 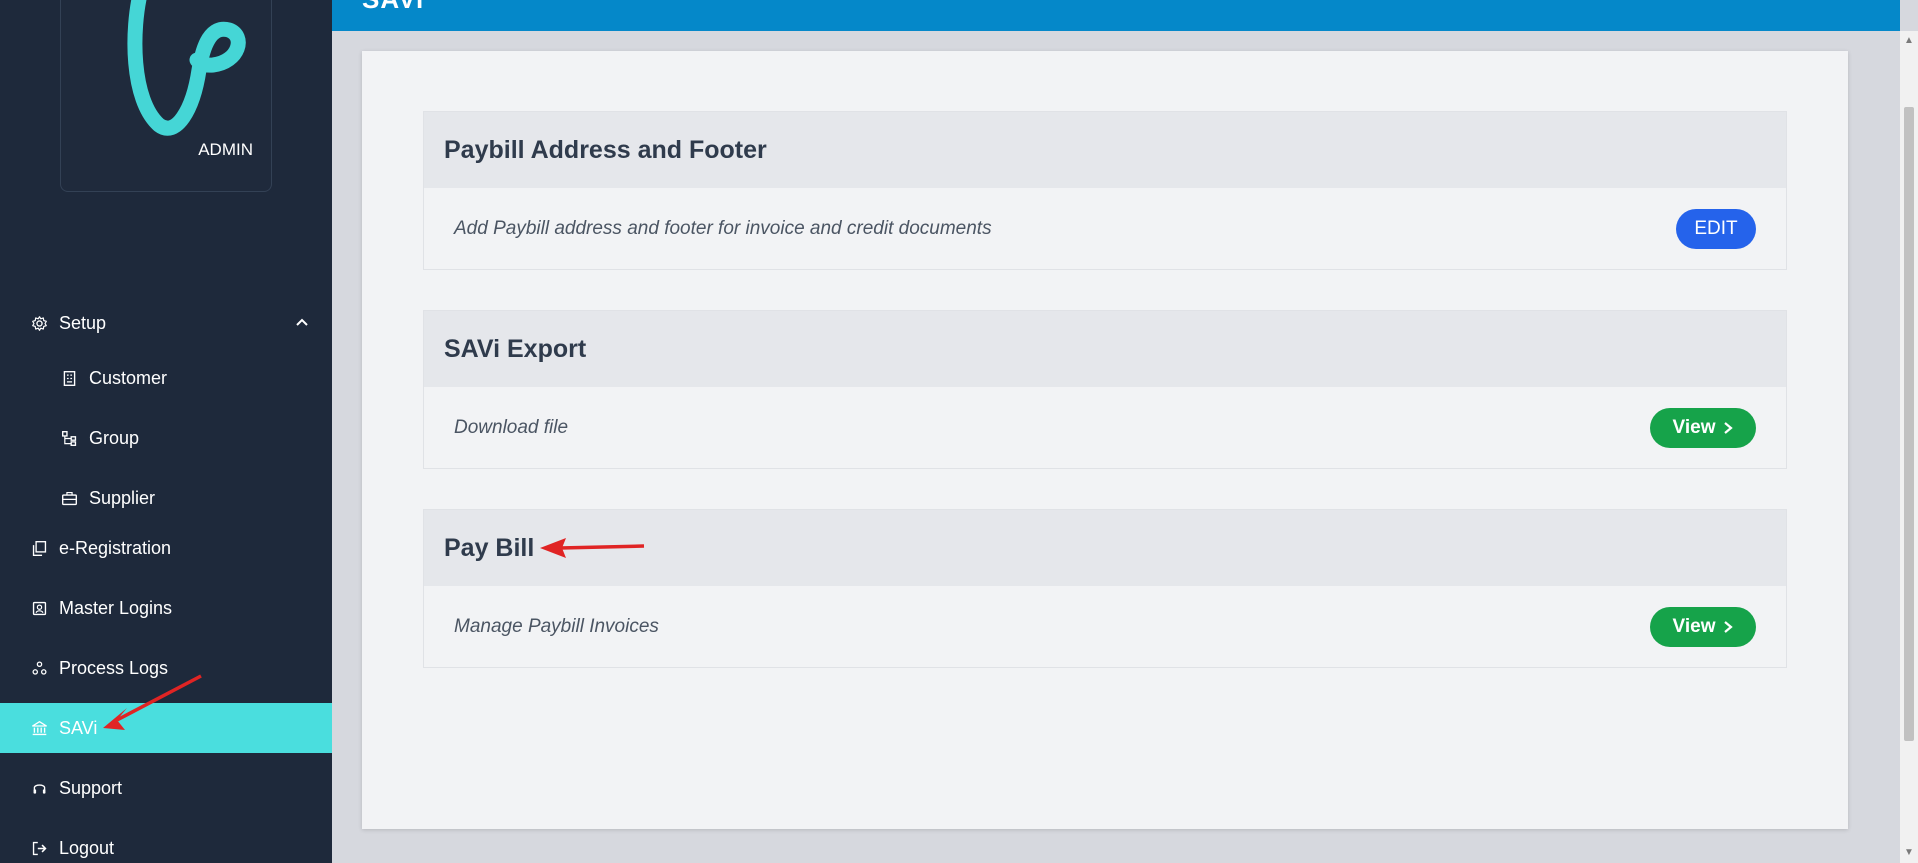 What do you see at coordinates (87, 847) in the screenshot?
I see `sidebar-item-label: Logout` at bounding box center [87, 847].